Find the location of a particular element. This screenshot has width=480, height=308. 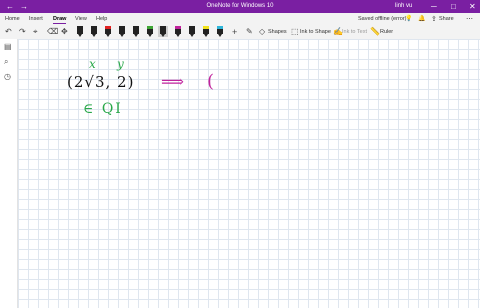

add-pen-icon: + is located at coordinates (234, 32).